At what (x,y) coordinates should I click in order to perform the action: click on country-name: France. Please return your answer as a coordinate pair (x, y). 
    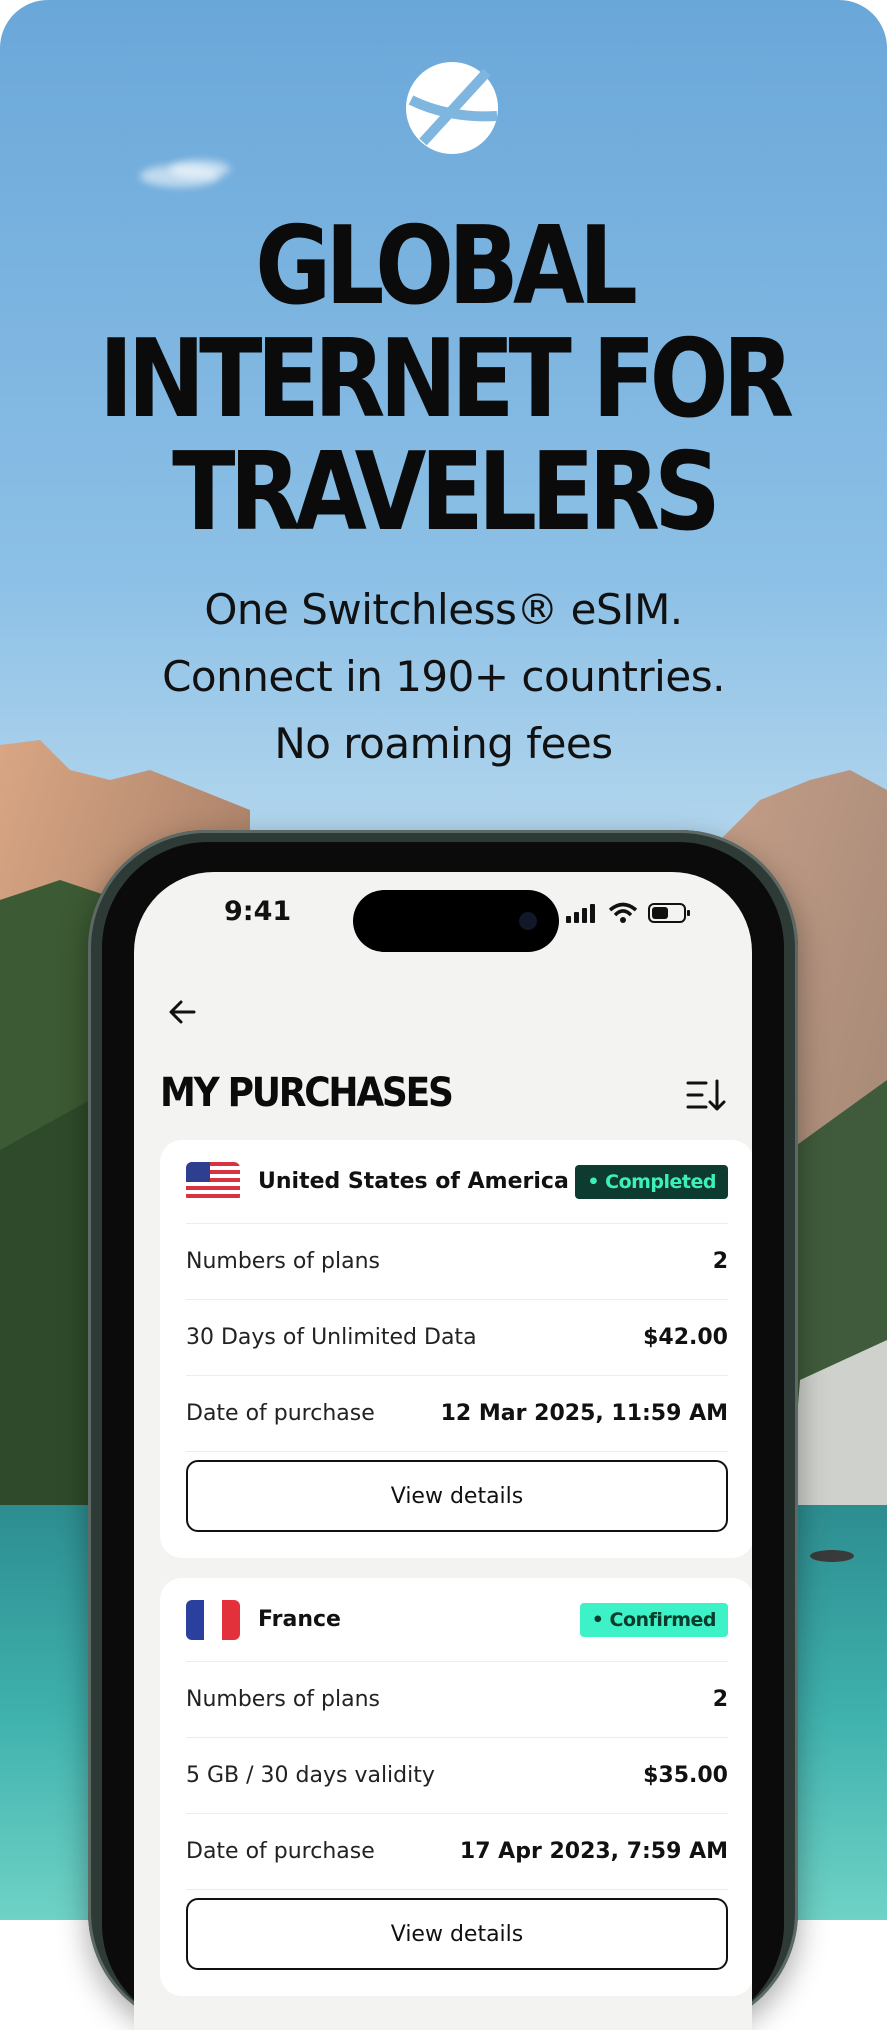
    Looking at the image, I should click on (299, 1619).